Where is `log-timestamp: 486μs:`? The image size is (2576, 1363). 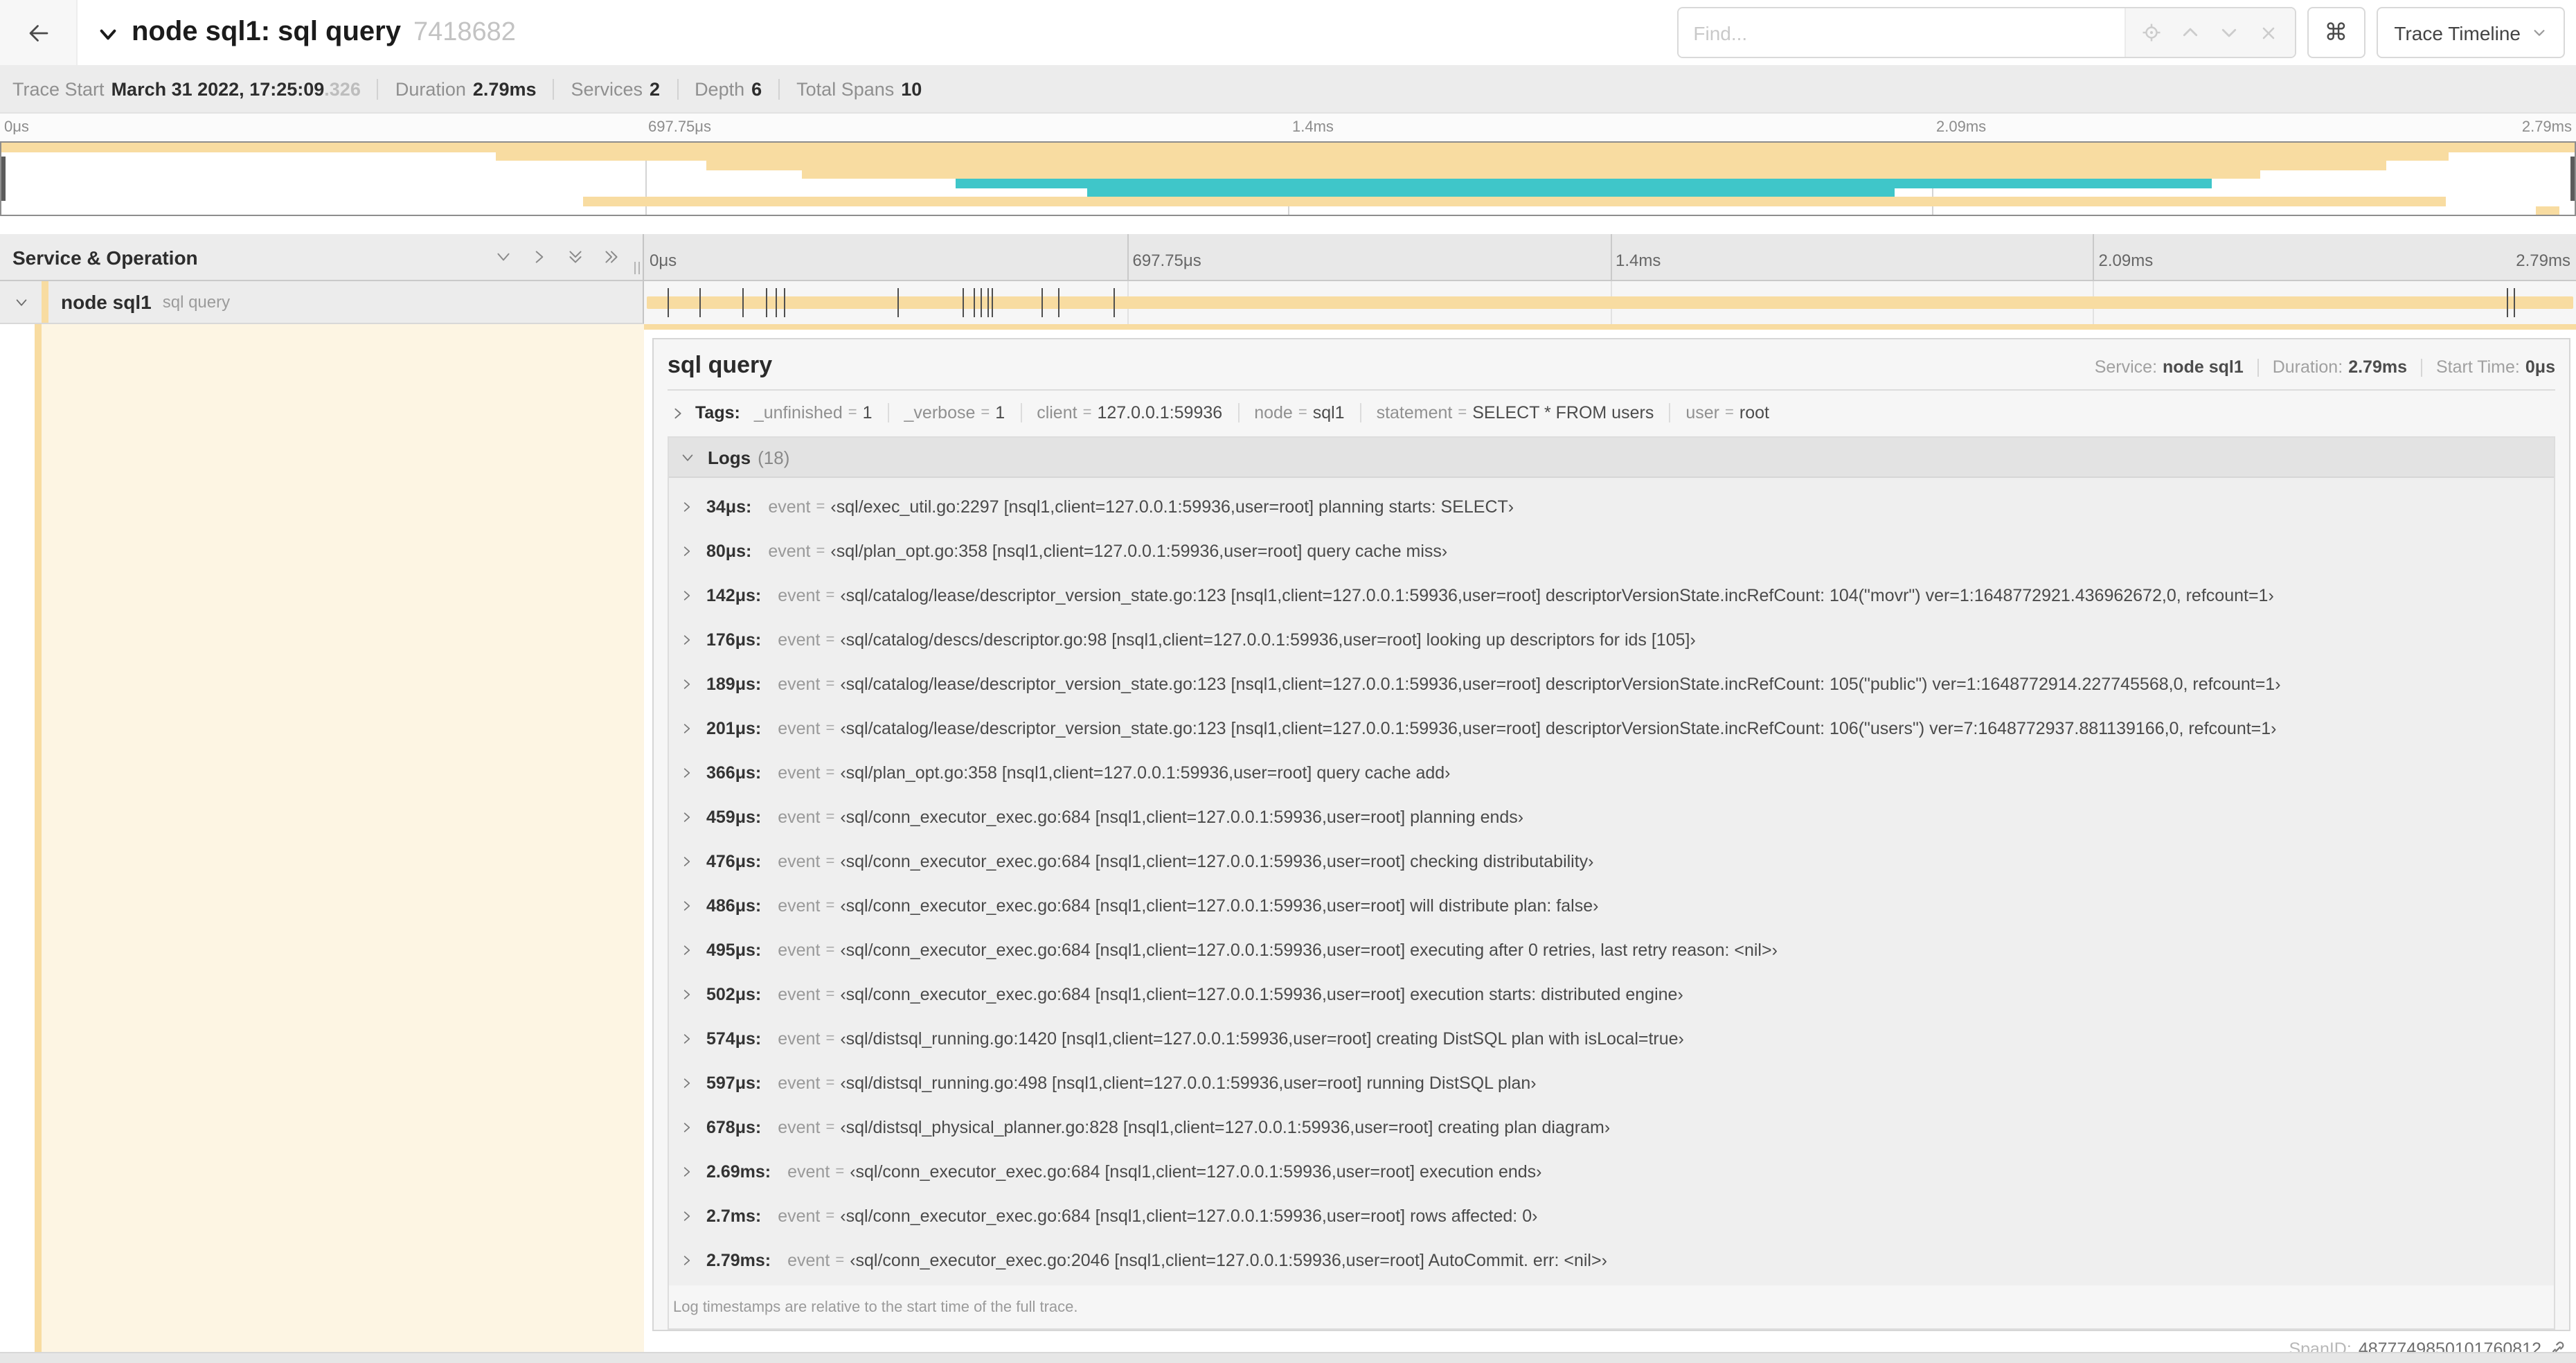 log-timestamp: 486μs: is located at coordinates (734, 906).